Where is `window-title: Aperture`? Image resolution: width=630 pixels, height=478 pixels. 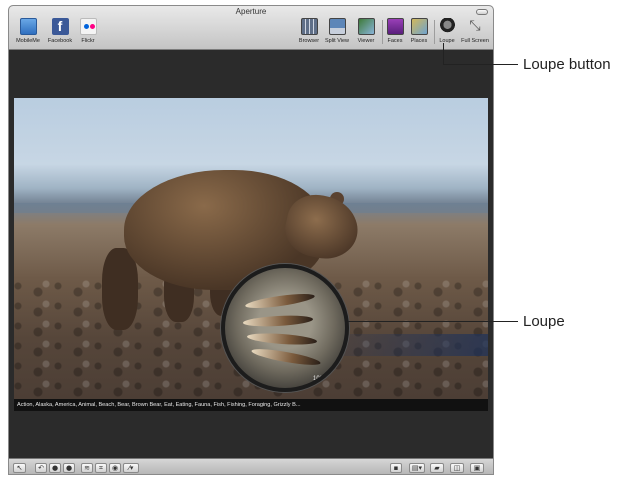
window-title: Aperture is located at coordinates (251, 11).